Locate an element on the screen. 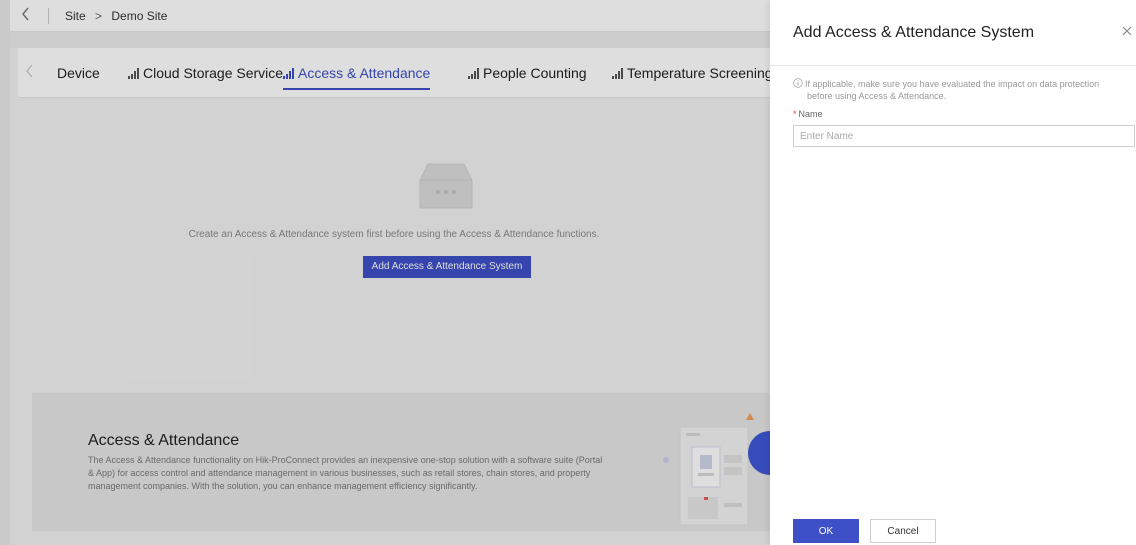 The height and width of the screenshot is (545, 1136). back-button is located at coordinates (26, 16).